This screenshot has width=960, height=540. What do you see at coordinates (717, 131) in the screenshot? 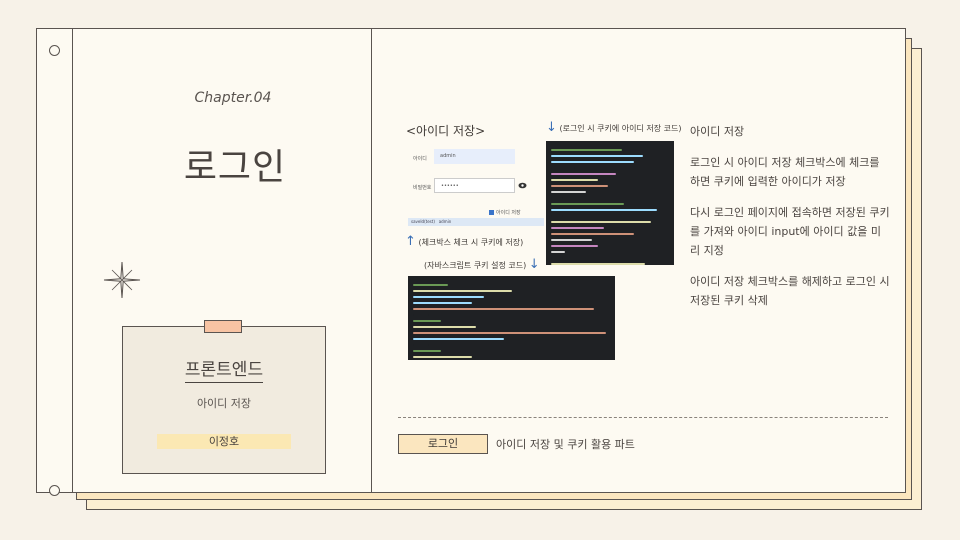
I see `note-item: 아이디 저장` at bounding box center [717, 131].